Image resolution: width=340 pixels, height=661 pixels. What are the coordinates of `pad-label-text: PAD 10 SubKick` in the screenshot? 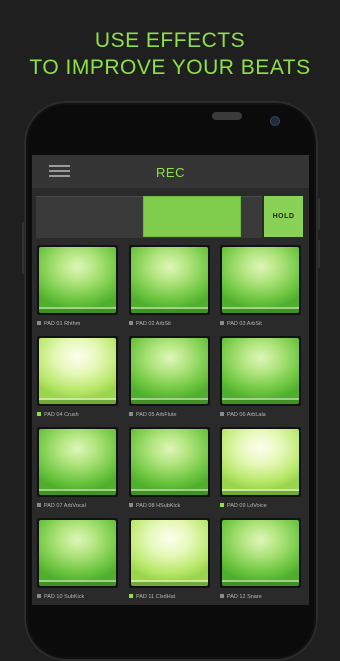 It's located at (64, 597).